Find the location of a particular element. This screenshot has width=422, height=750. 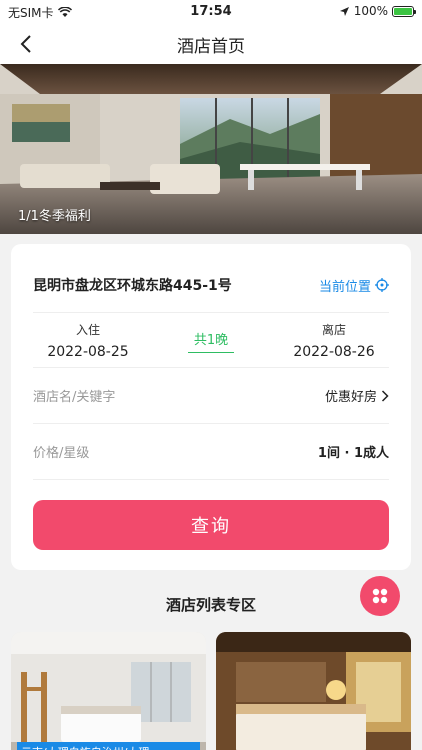

banner-caption: 1/1冬季福利 is located at coordinates (54, 216).